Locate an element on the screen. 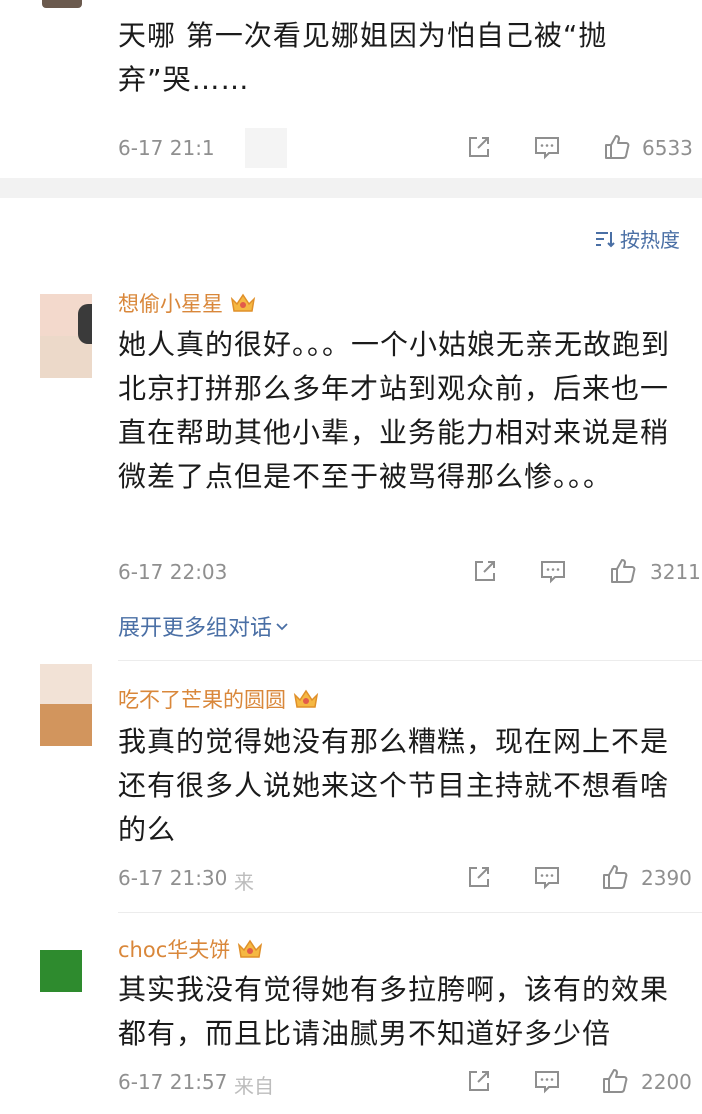 The height and width of the screenshot is (1114, 702). comment-meta: 6-17 22:03 3211 is located at coordinates (351, 572).